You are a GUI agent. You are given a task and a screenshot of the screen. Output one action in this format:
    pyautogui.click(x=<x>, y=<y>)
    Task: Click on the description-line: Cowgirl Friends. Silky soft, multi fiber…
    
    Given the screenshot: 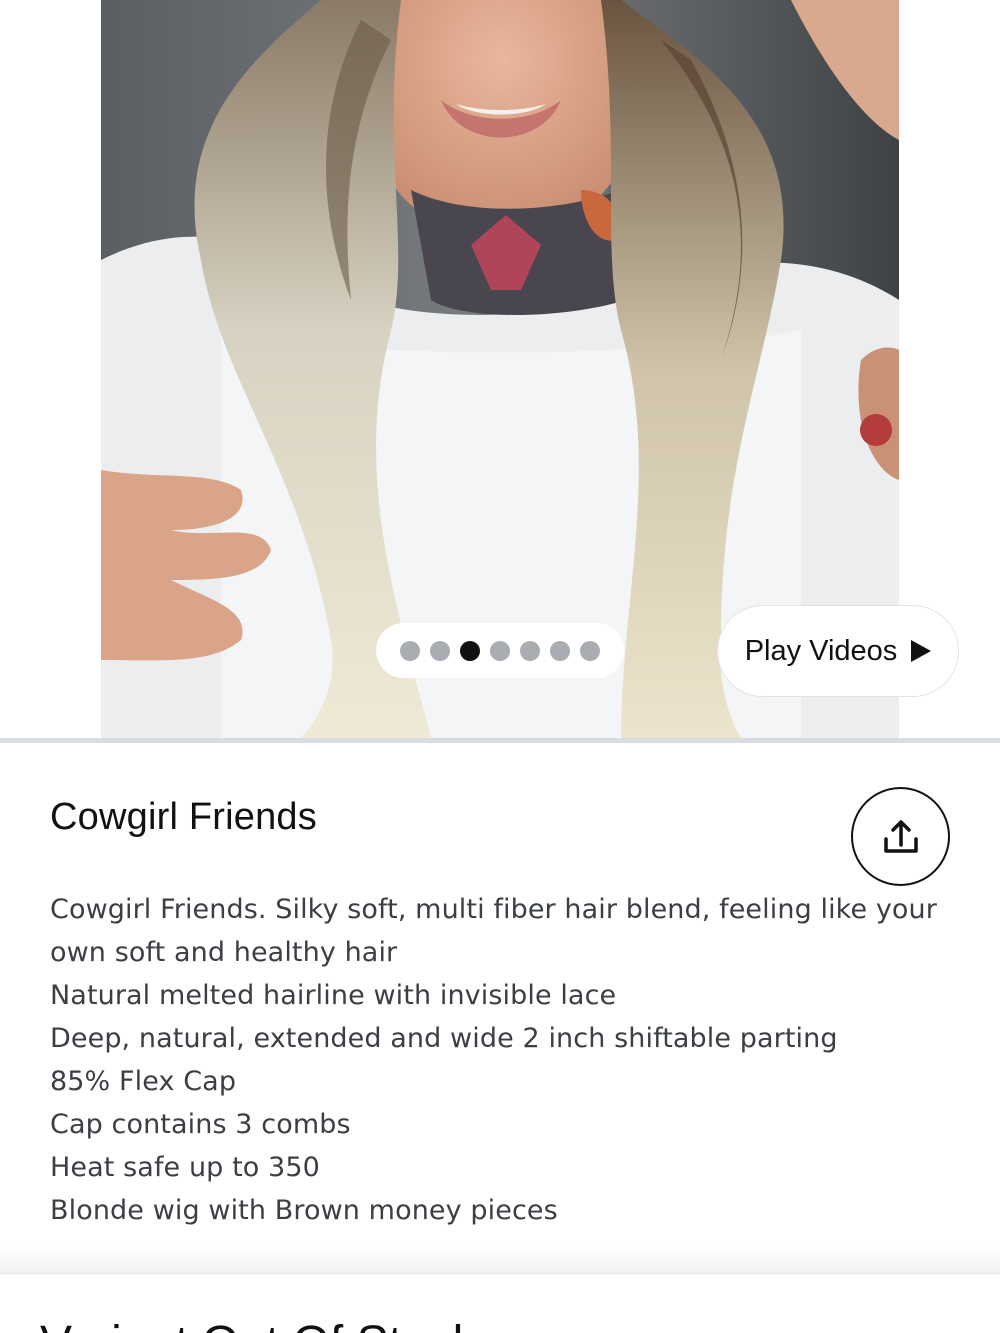 What is the action you would take?
    pyautogui.click(x=493, y=931)
    